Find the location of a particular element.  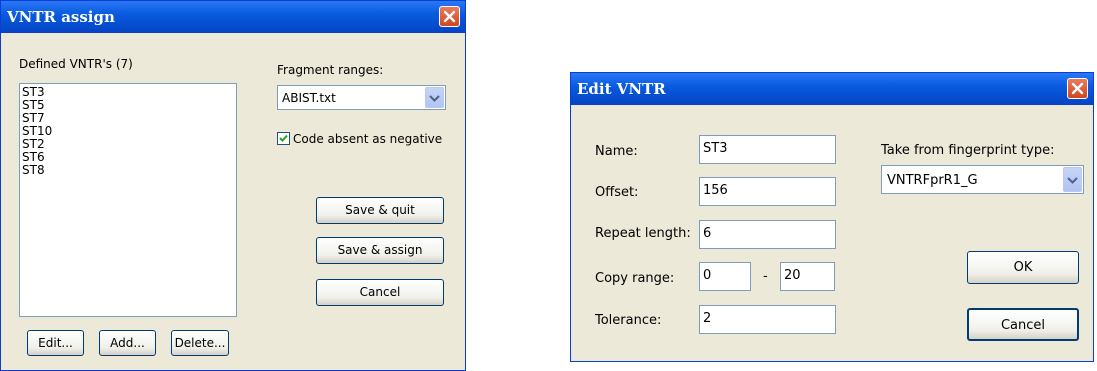

title-bar: Edit VNTR is located at coordinates (832, 89).